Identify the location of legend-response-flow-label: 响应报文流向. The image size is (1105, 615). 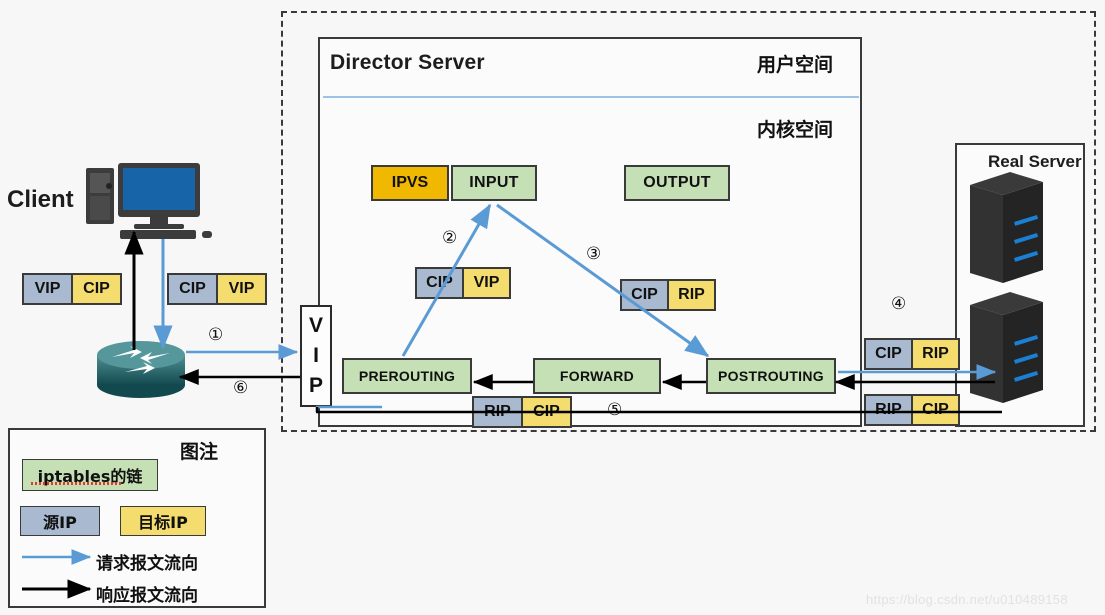
(147, 596).